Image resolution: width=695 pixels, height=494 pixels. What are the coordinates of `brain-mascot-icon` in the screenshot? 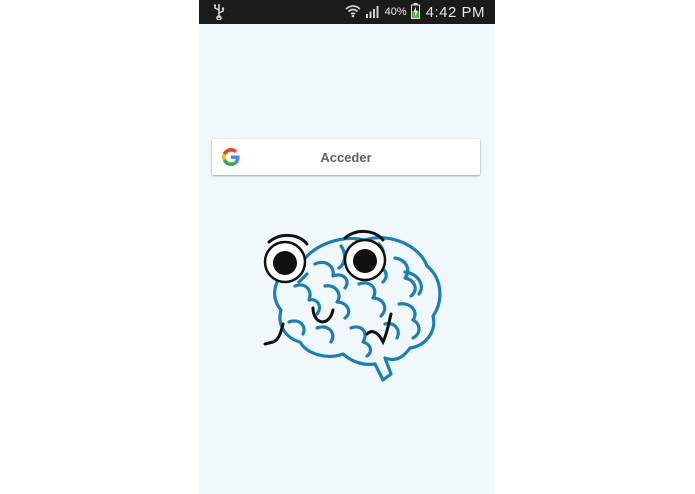 It's located at (352, 306).